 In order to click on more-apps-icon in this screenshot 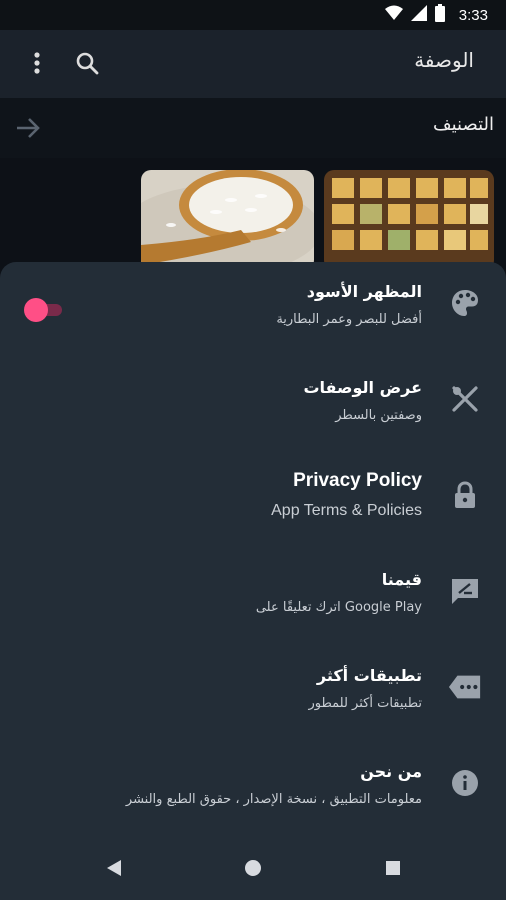, I will do `click(465, 687)`.